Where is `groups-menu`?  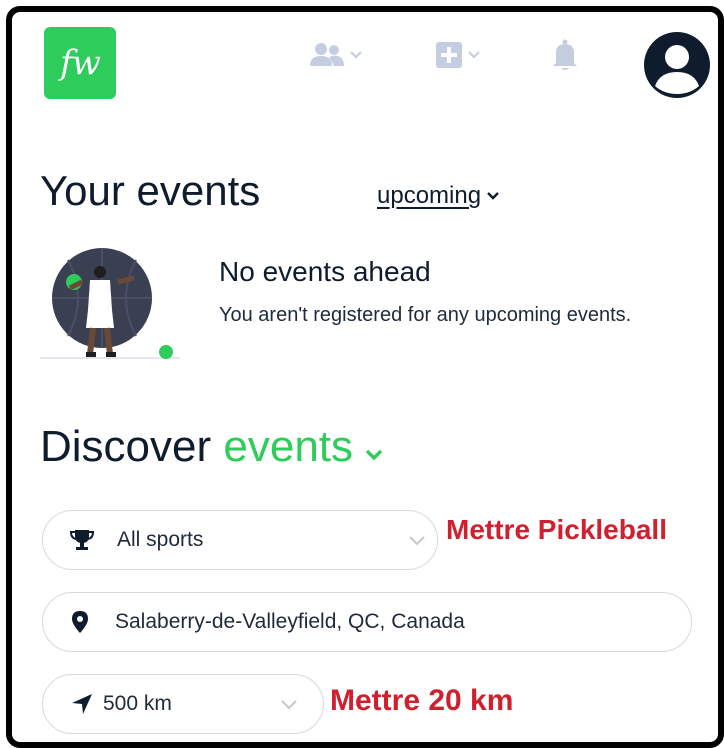 groups-menu is located at coordinates (336, 55).